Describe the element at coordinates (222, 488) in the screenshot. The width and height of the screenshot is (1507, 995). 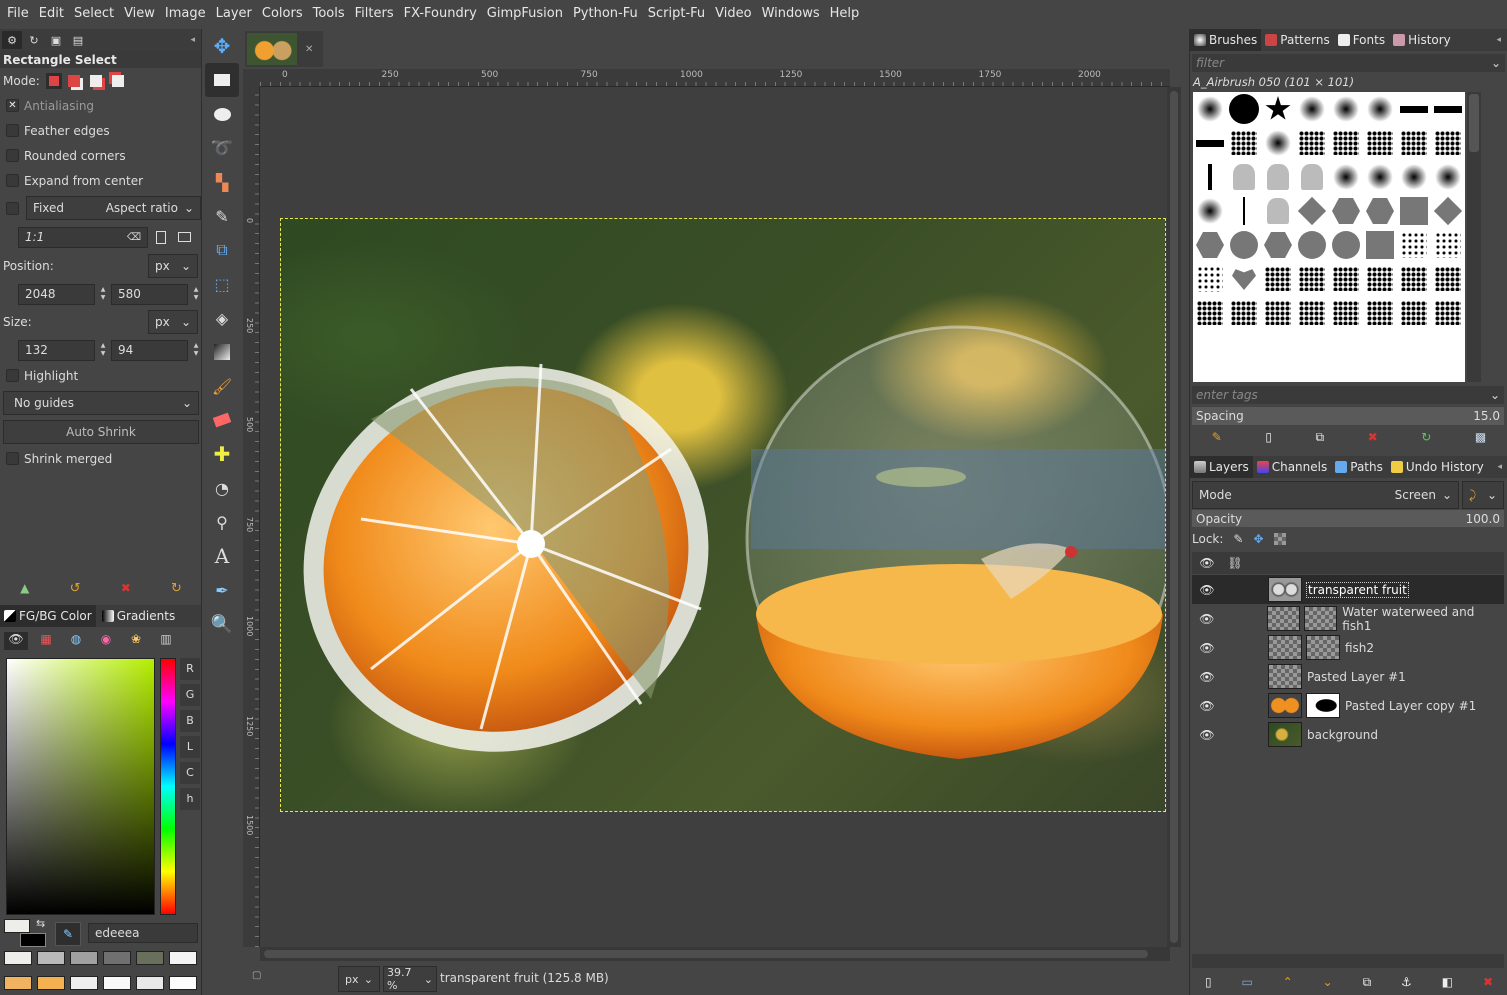
I see `smudge-tool-icon: ◔` at that location.